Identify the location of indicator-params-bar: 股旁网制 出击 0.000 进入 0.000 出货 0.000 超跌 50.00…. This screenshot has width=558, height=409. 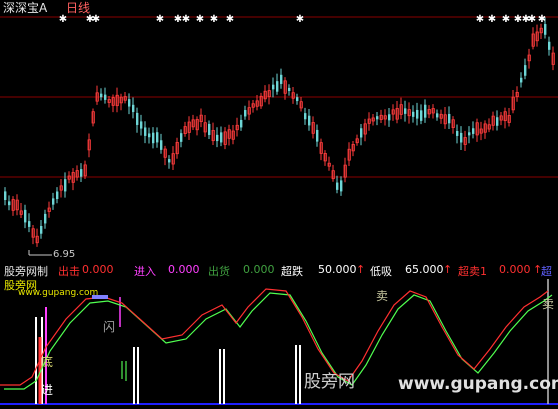
(279, 270).